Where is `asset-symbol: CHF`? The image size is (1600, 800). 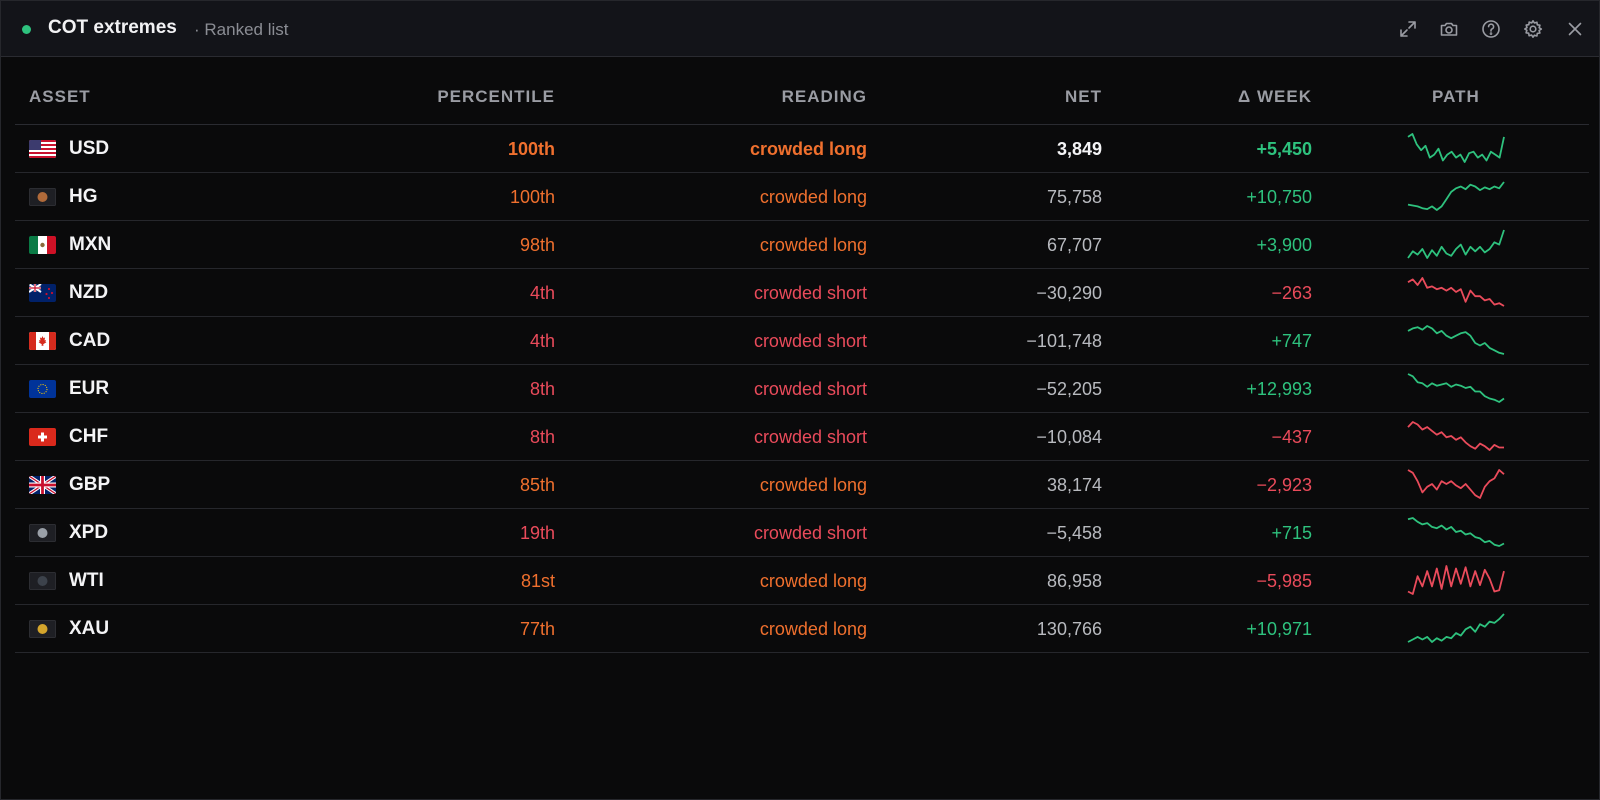
asset-symbol: CHF is located at coordinates (89, 436).